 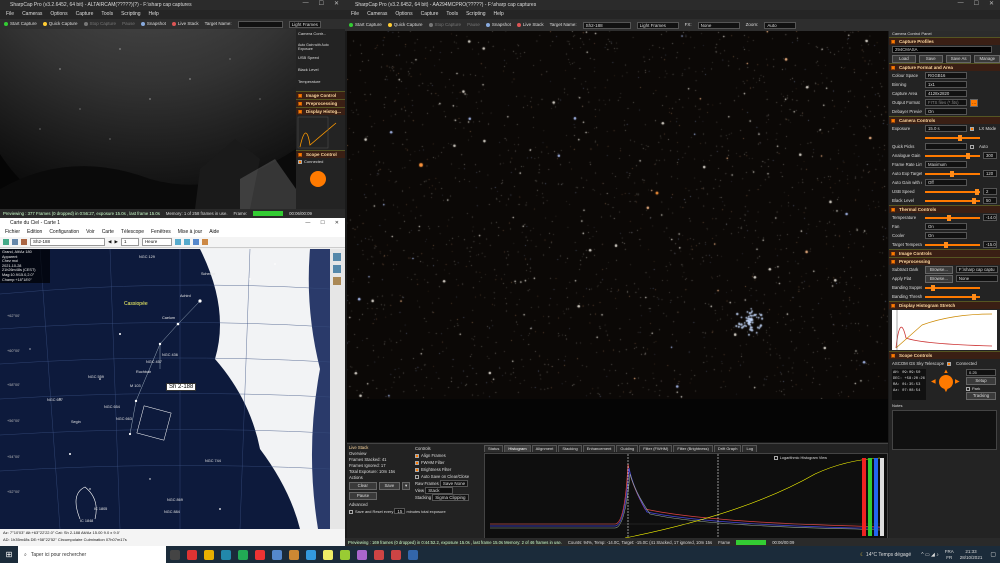 What do you see at coordinates (972, 146) in the screenshot?
I see `auto-exposure-checkbox` at bounding box center [972, 146].